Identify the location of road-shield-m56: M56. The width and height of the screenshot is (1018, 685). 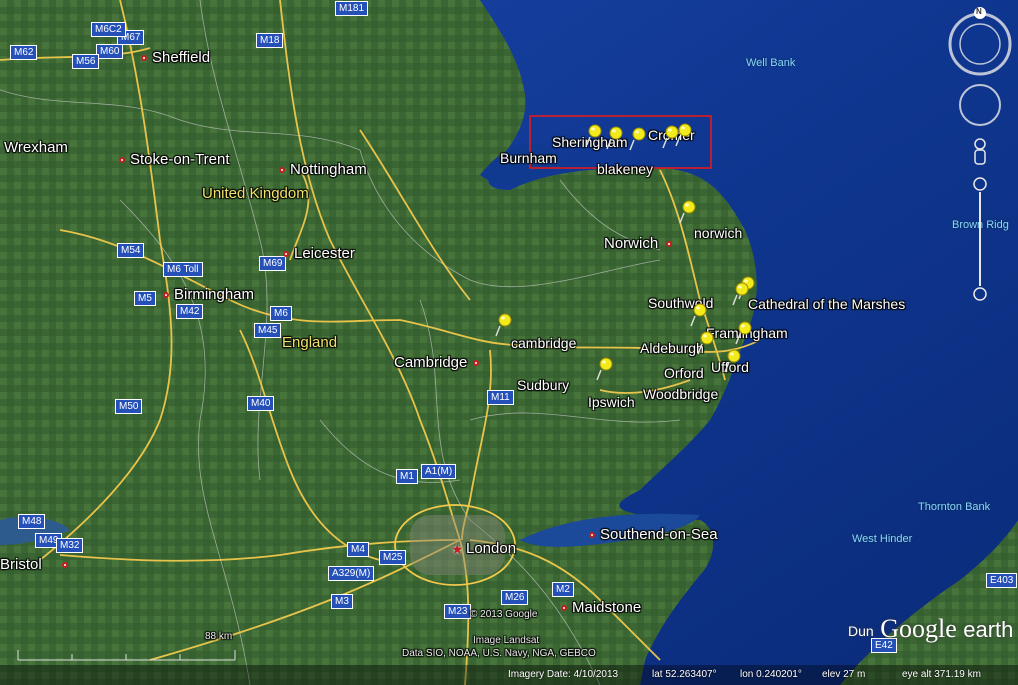
(86, 61).